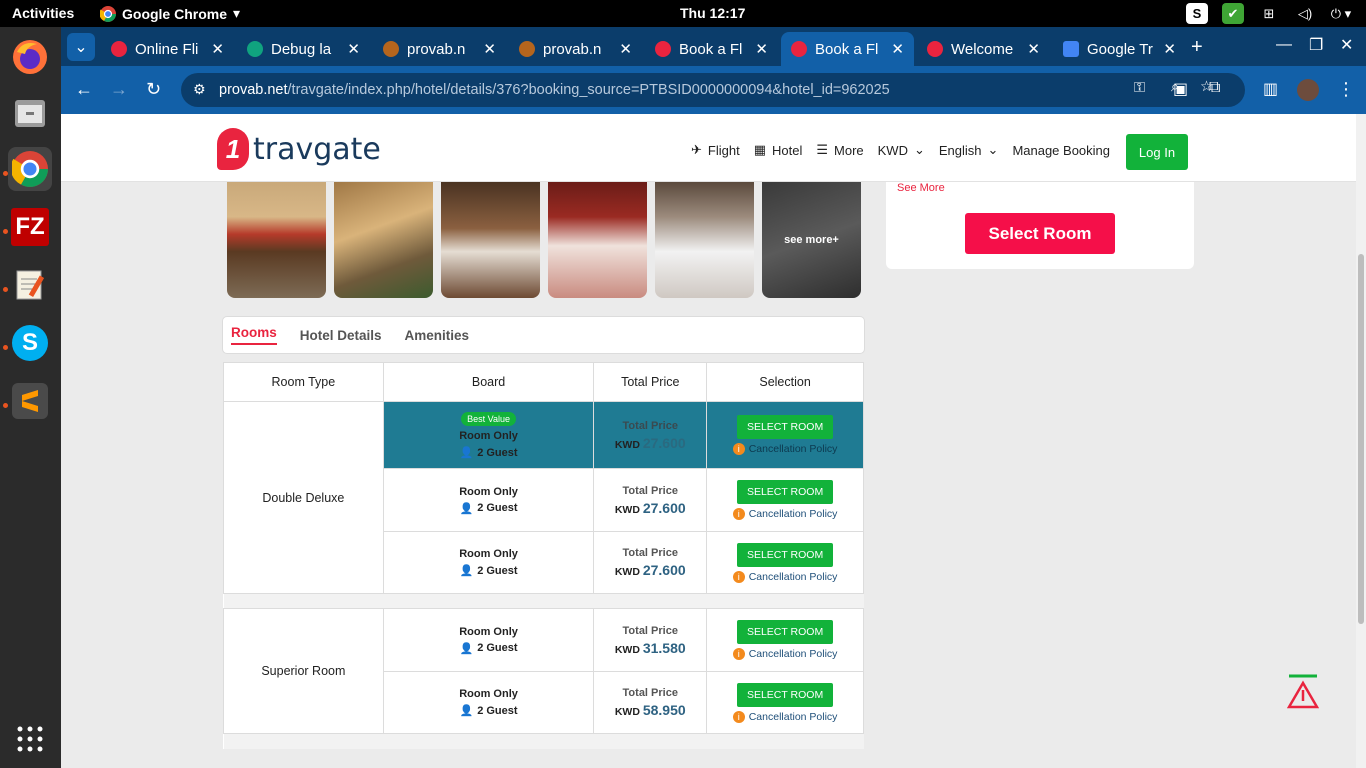 The width and height of the screenshot is (1366, 768). I want to click on scrollbar-thumb, so click(1361, 439).